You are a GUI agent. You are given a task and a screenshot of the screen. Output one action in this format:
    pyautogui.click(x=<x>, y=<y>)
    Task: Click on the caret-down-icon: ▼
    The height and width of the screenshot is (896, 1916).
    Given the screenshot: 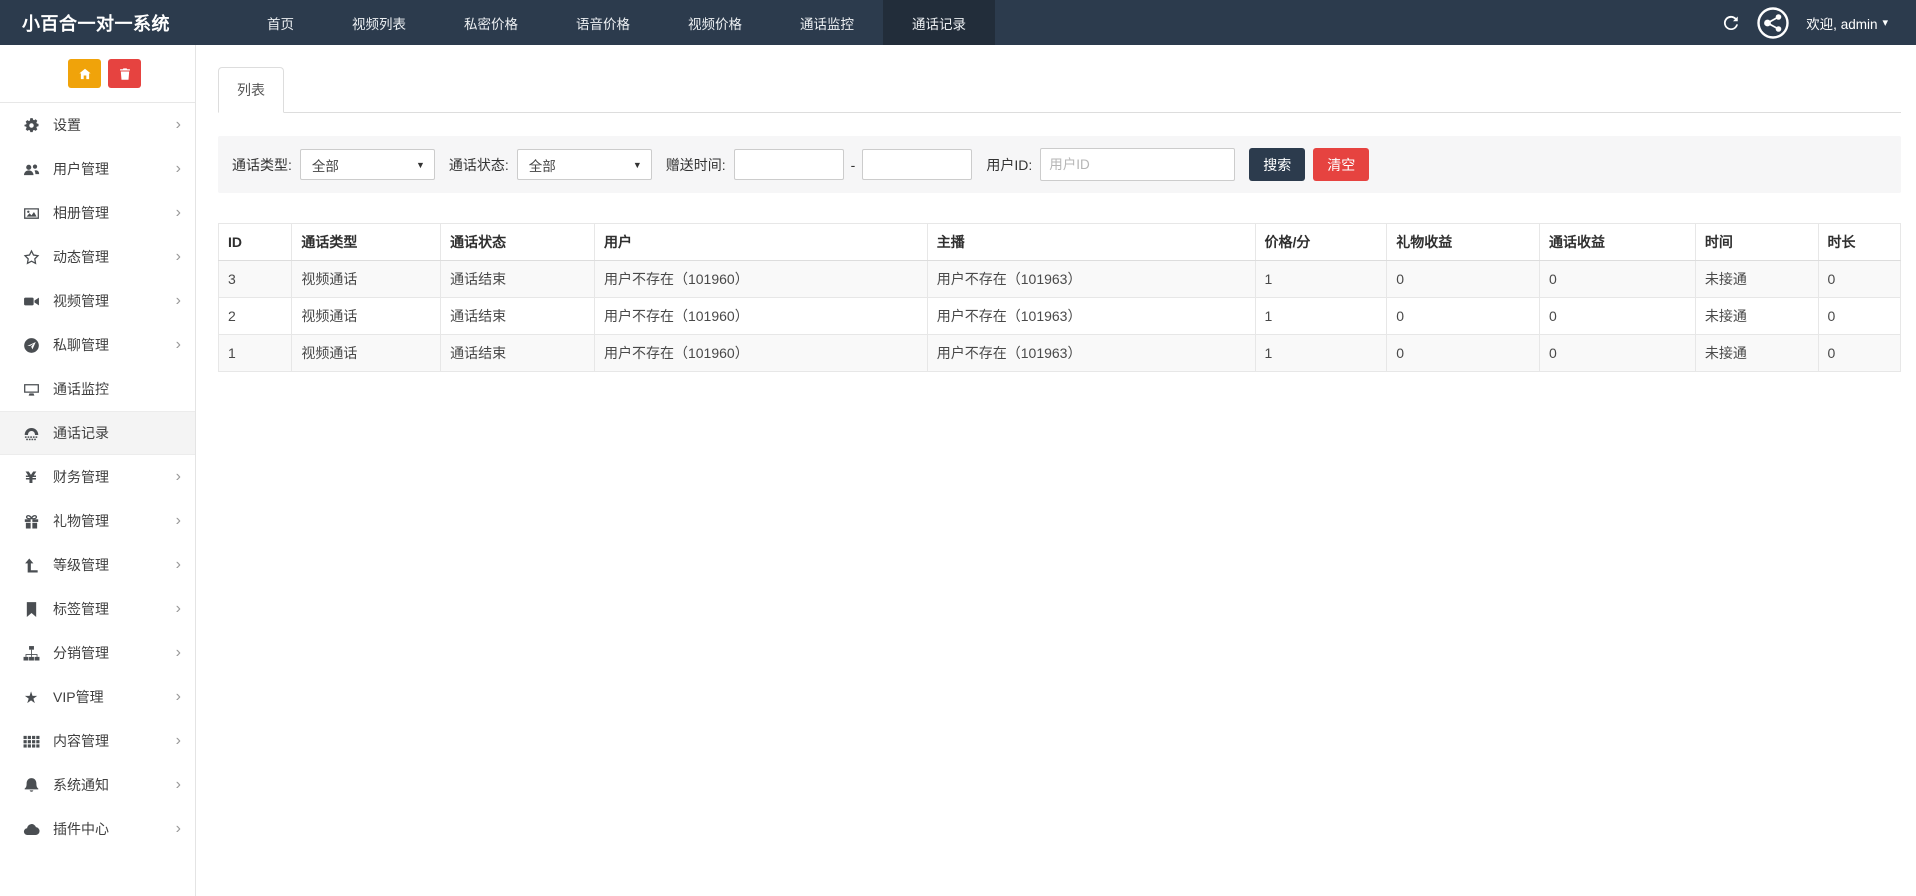 What is the action you would take?
    pyautogui.click(x=637, y=164)
    